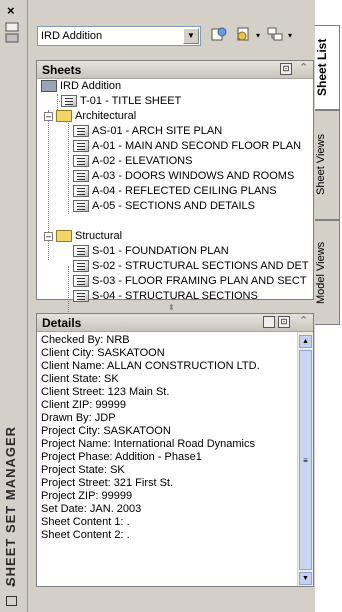 The image size is (342, 612). What do you see at coordinates (83, 405) in the screenshot?
I see `detail-line: Client ZIP: 99999` at bounding box center [83, 405].